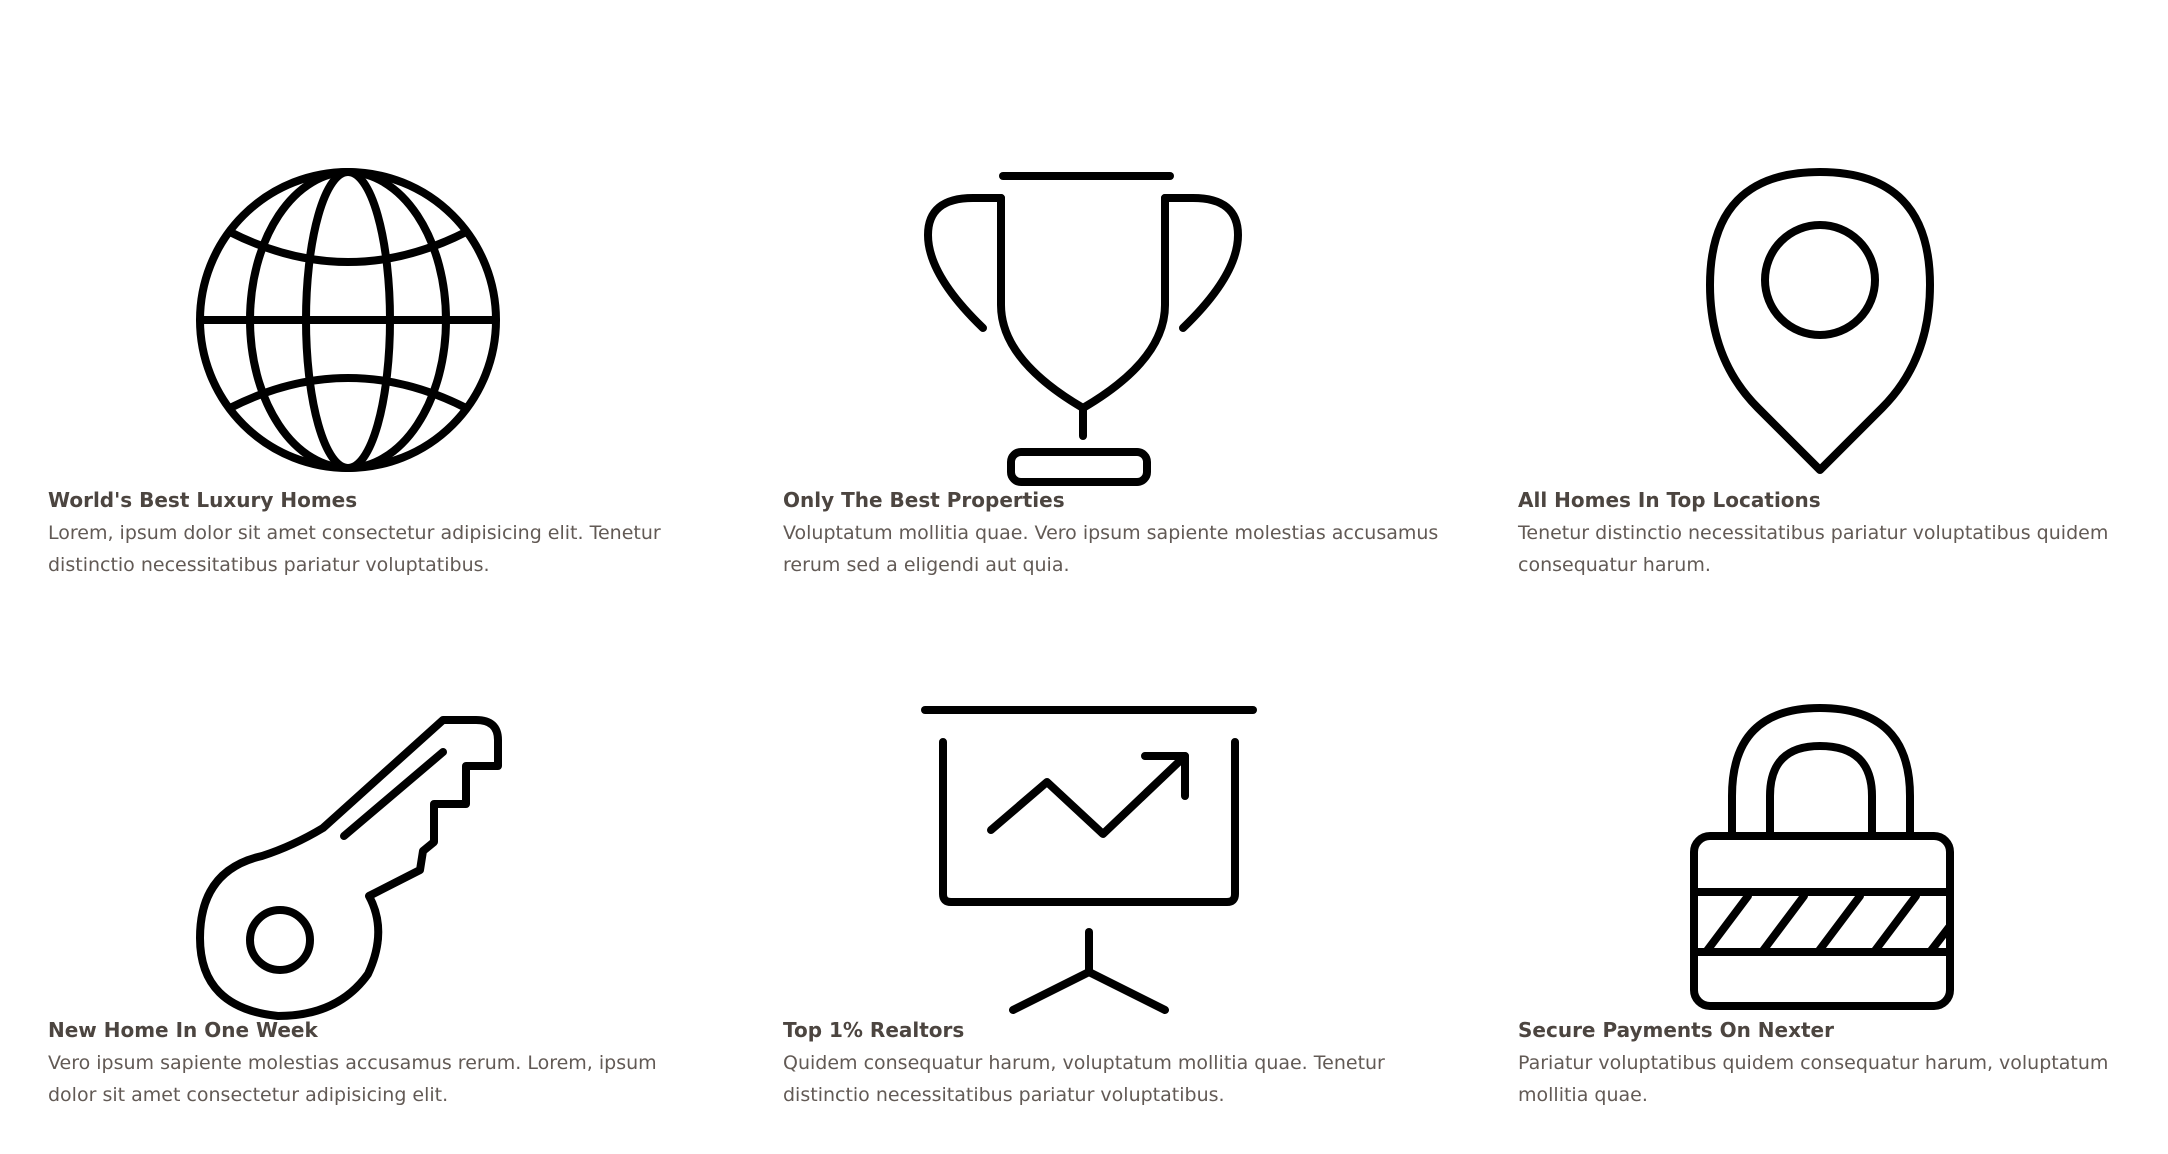 The width and height of the screenshot is (2168, 1154). I want to click on globe-icon, so click(367, 326).